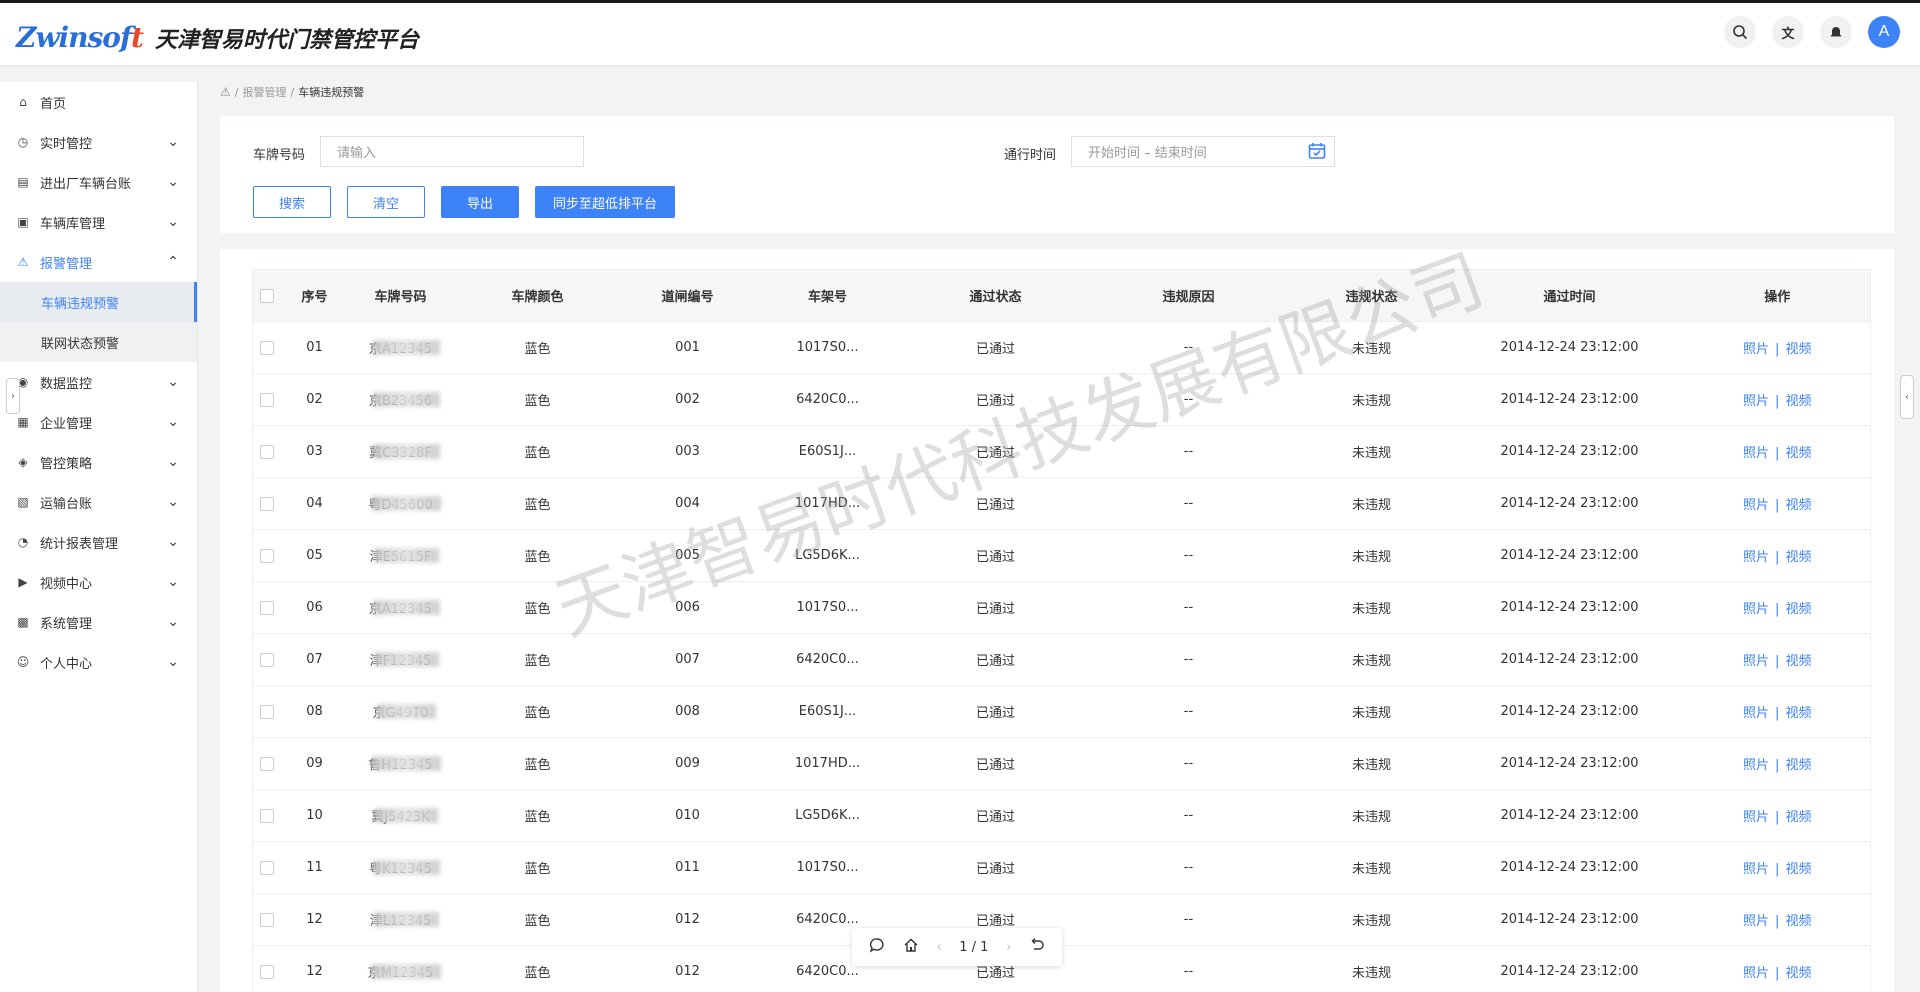 The width and height of the screenshot is (1920, 992). Describe the element at coordinates (266, 295) in the screenshot. I see `select-all-checkbox` at that location.